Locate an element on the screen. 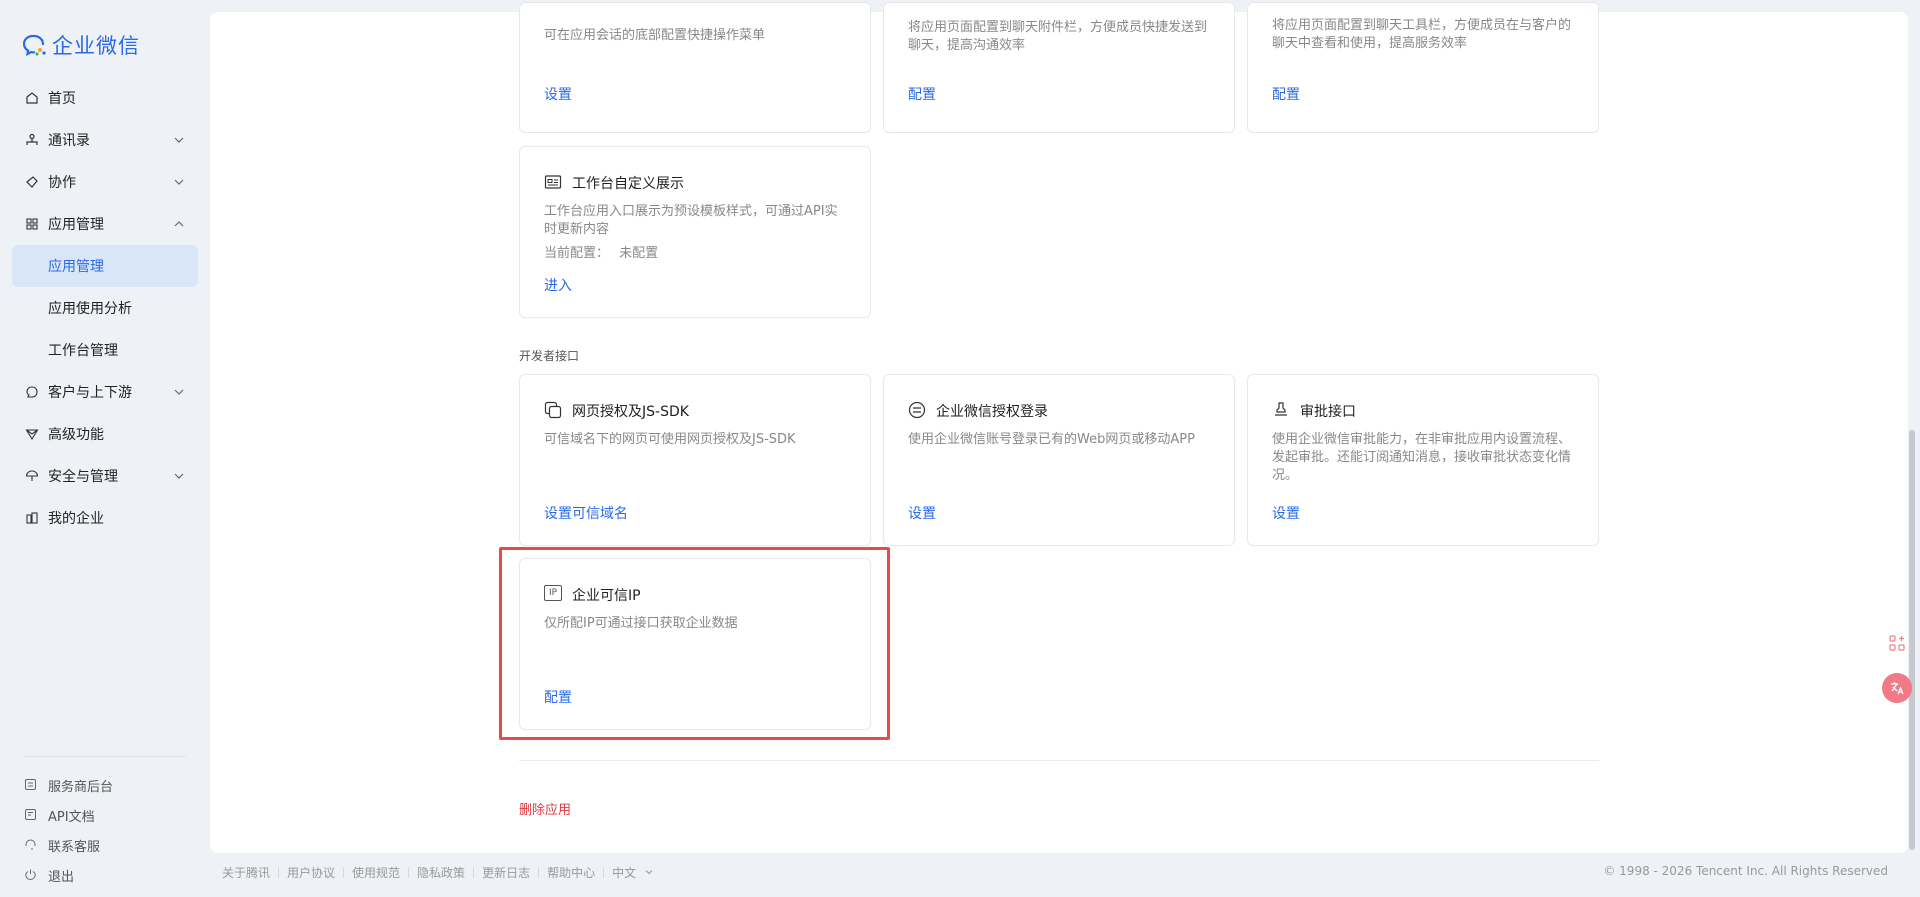  apps-plus-icon is located at coordinates (1897, 643).